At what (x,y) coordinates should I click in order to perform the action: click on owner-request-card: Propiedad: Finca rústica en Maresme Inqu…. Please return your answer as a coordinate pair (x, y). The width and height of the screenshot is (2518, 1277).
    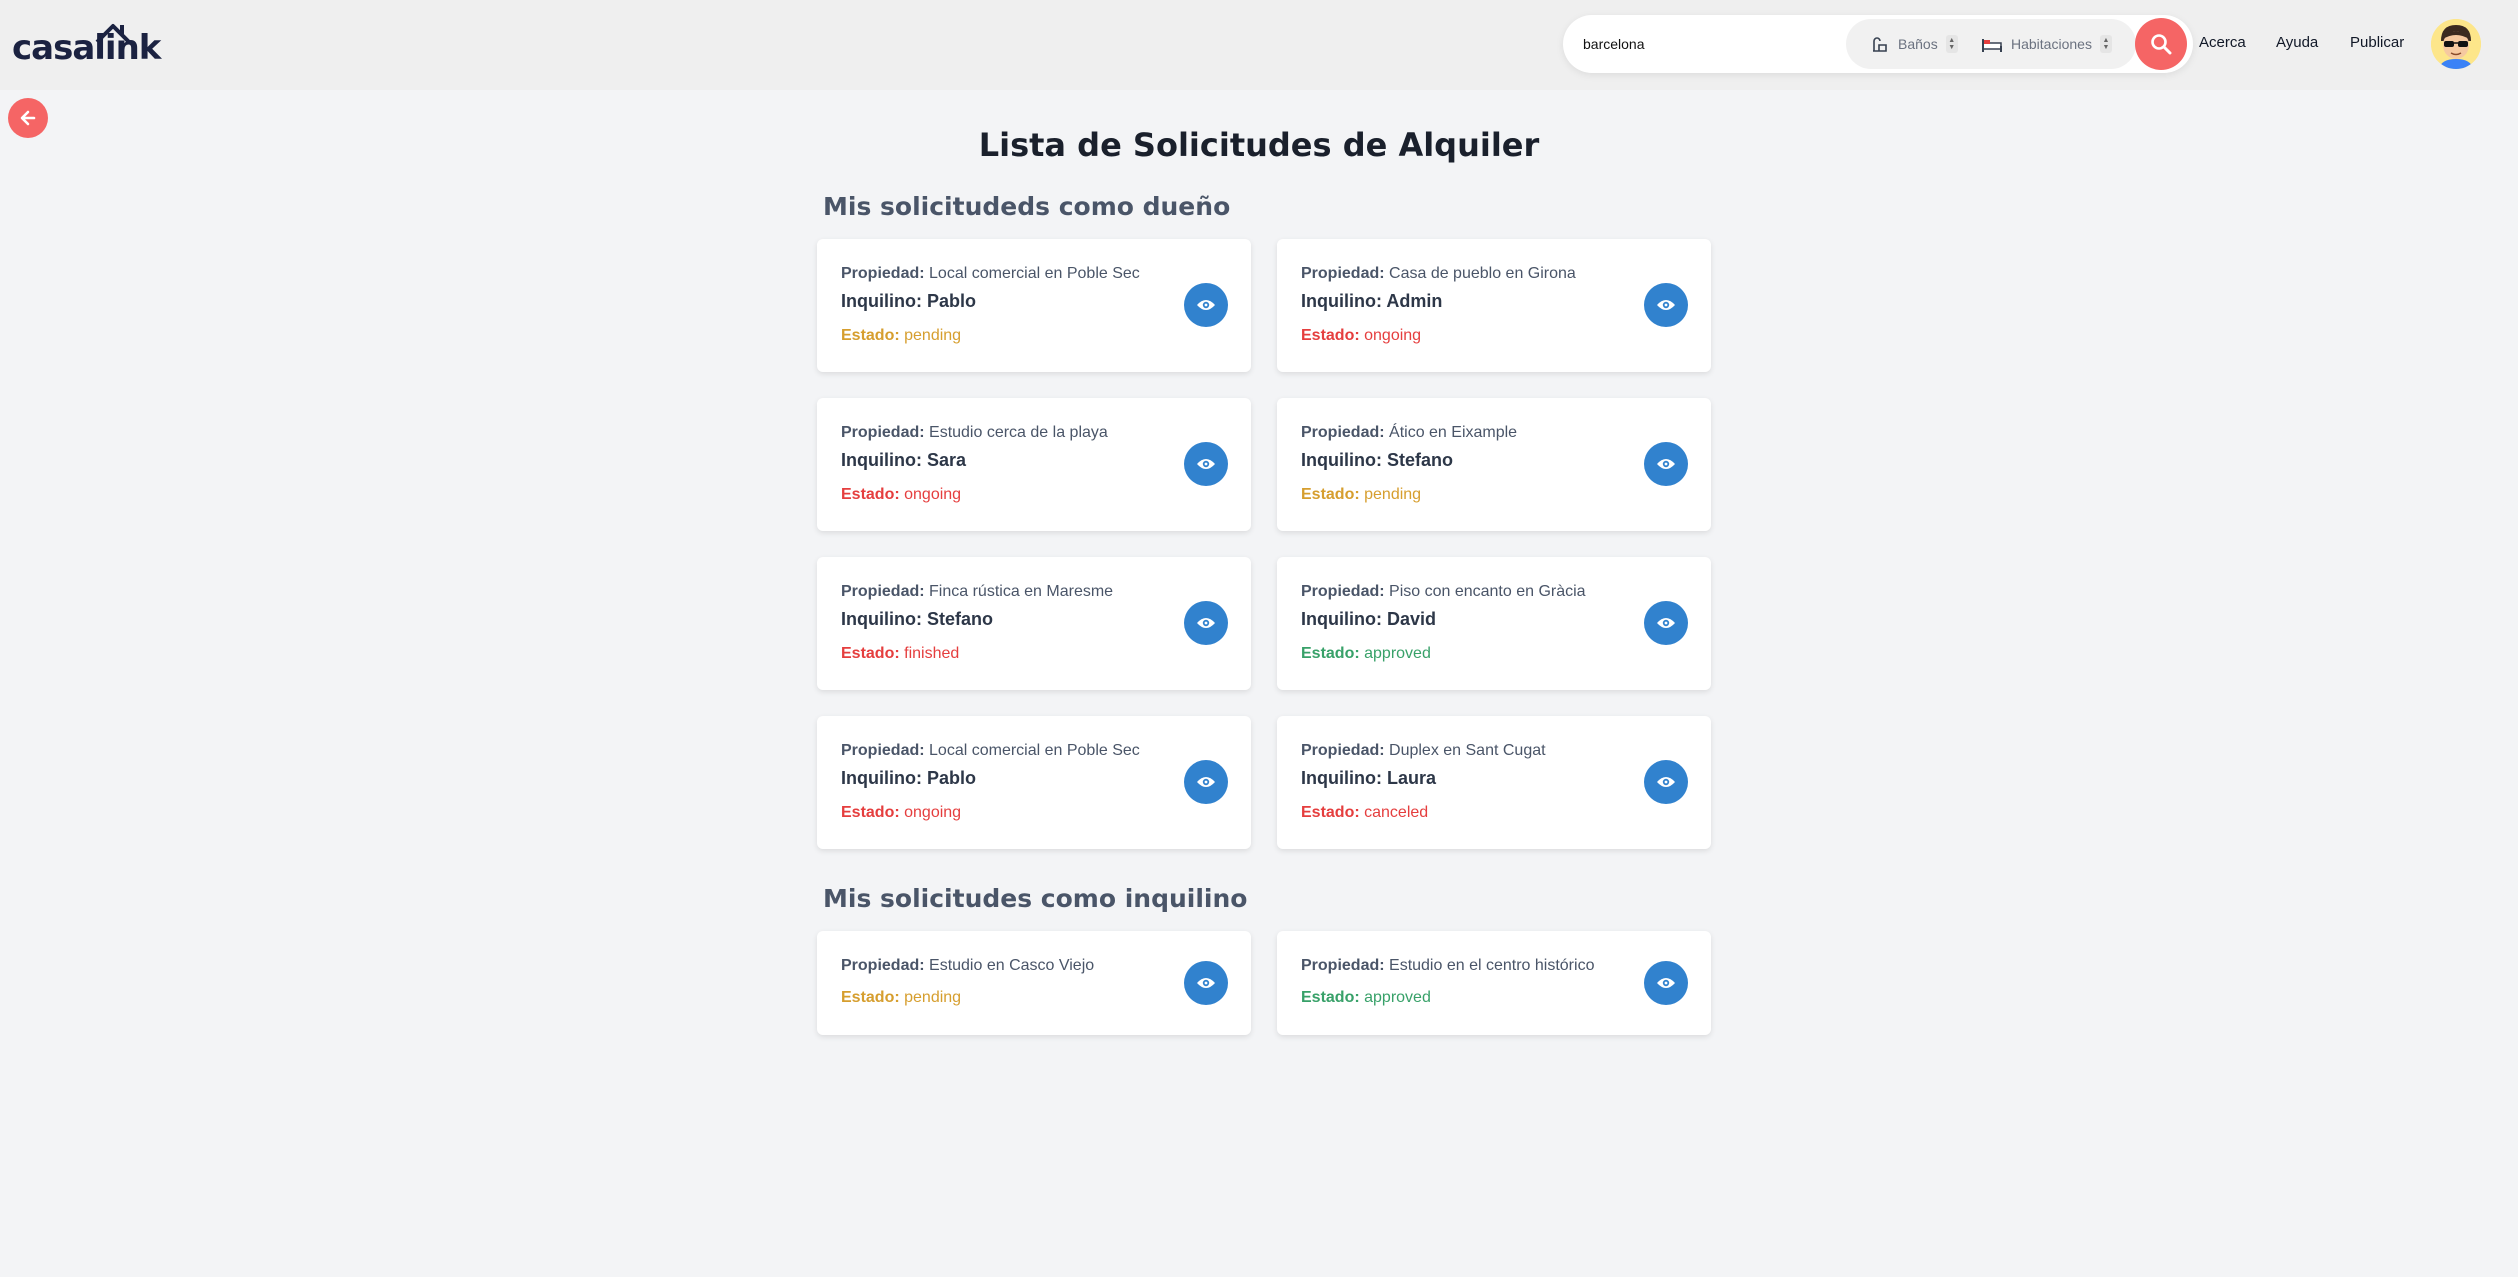
    Looking at the image, I should click on (1034, 623).